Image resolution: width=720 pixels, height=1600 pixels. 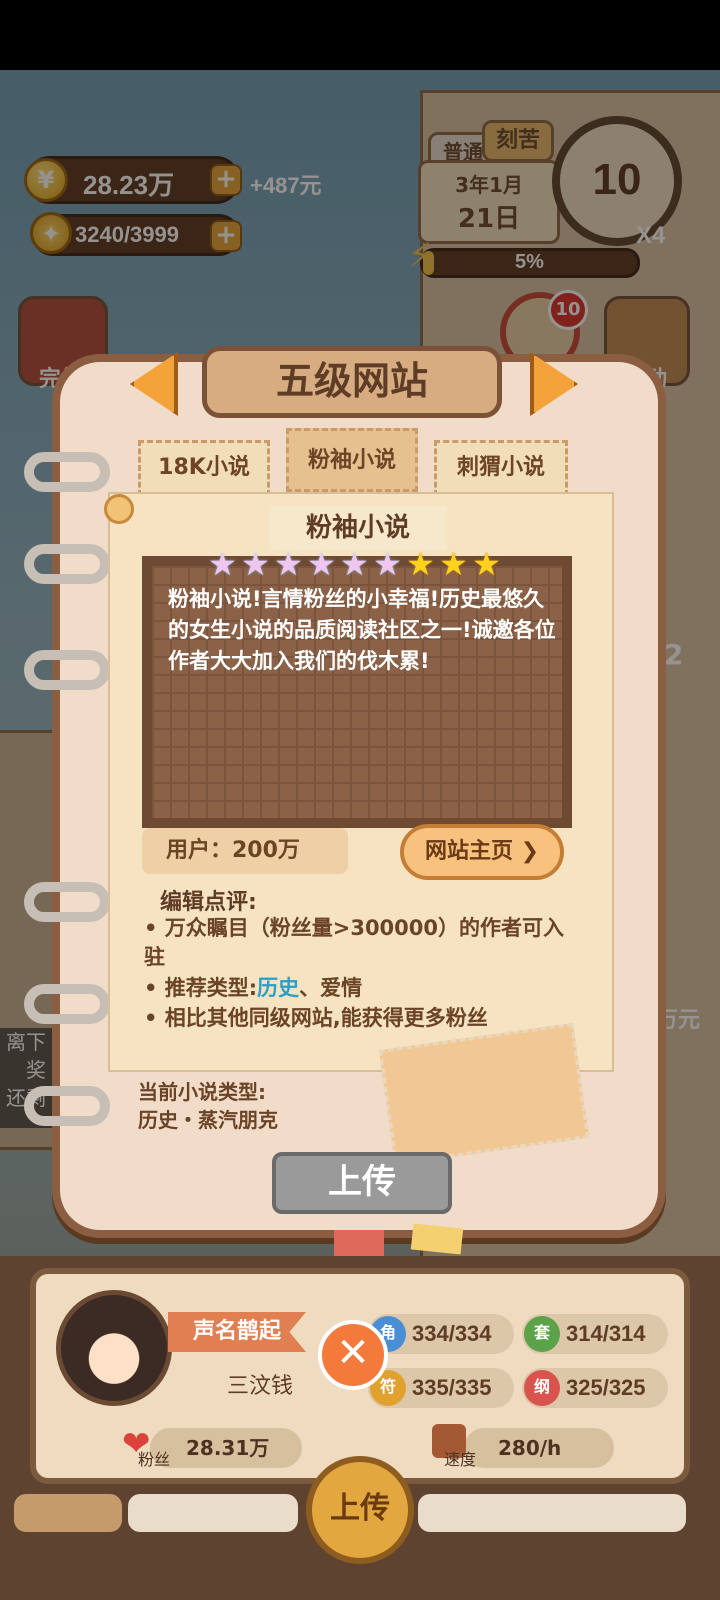 What do you see at coordinates (353, 1355) in the screenshot?
I see `close-button: ✕` at bounding box center [353, 1355].